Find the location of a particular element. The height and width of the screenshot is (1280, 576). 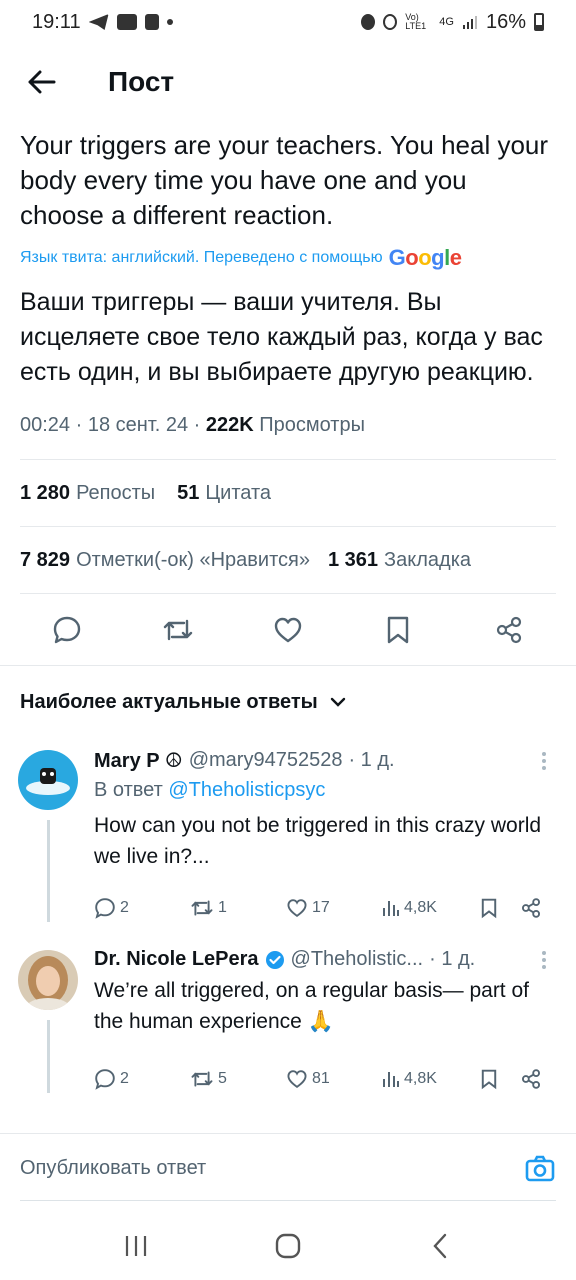

replies-sort-dropdown: Наиболее актуальные ответы is located at coordinates (288, 702).